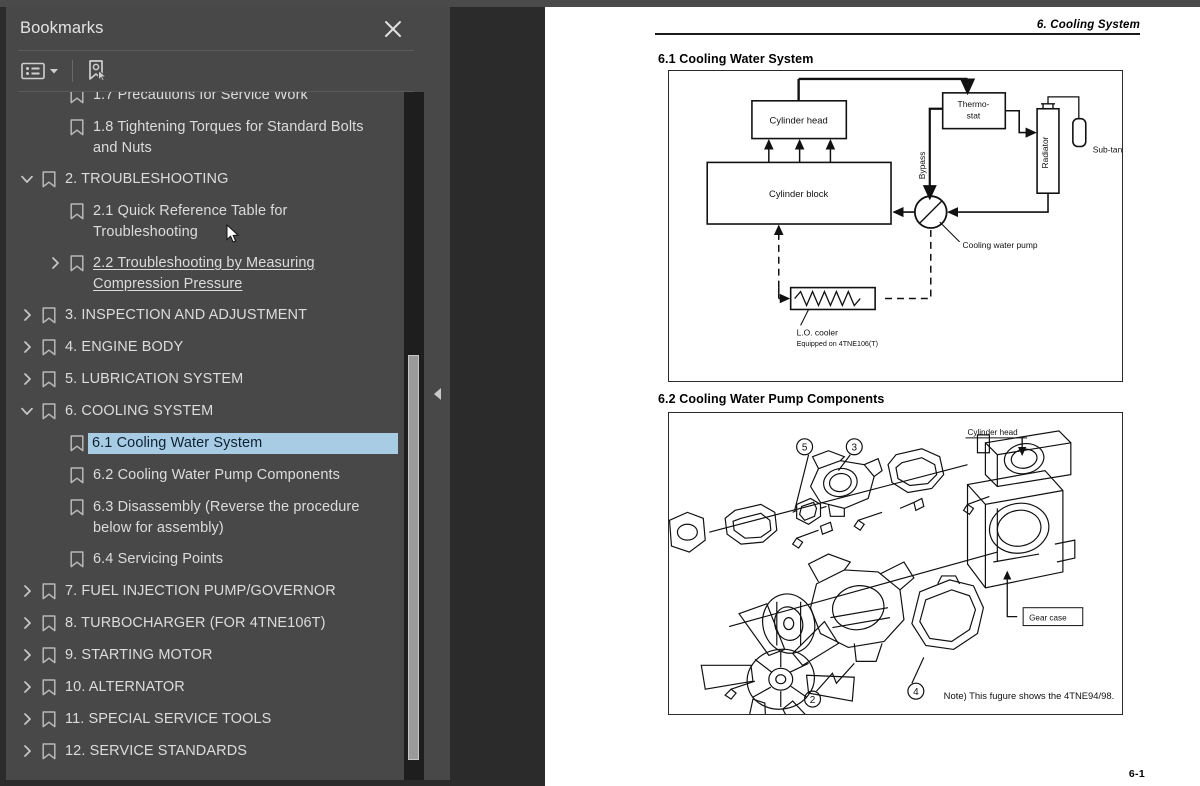 The width and height of the screenshot is (1200, 786). Describe the element at coordinates (1000, 245) in the screenshot. I see `label-cooling-water-pump: Cooling water pump` at that location.